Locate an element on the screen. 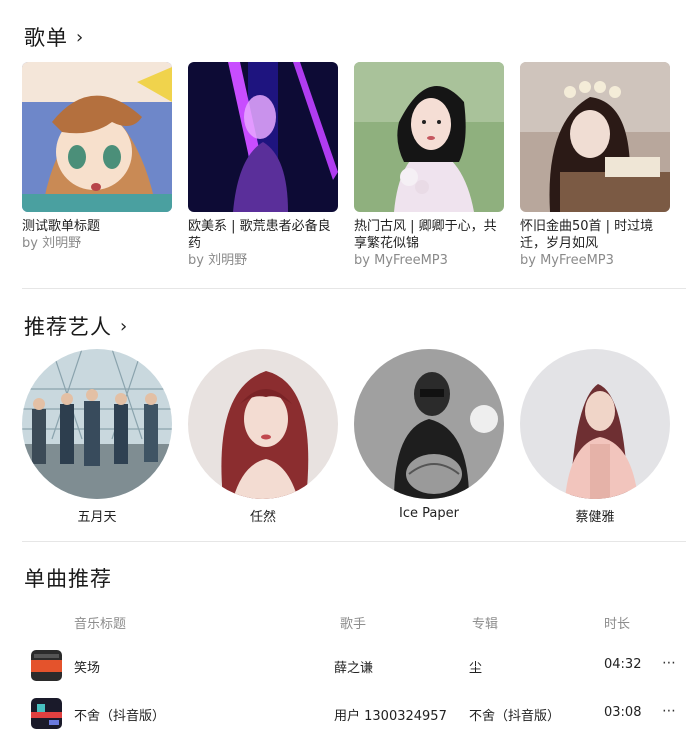  column-header-artist: 歌手 is located at coordinates (353, 622).